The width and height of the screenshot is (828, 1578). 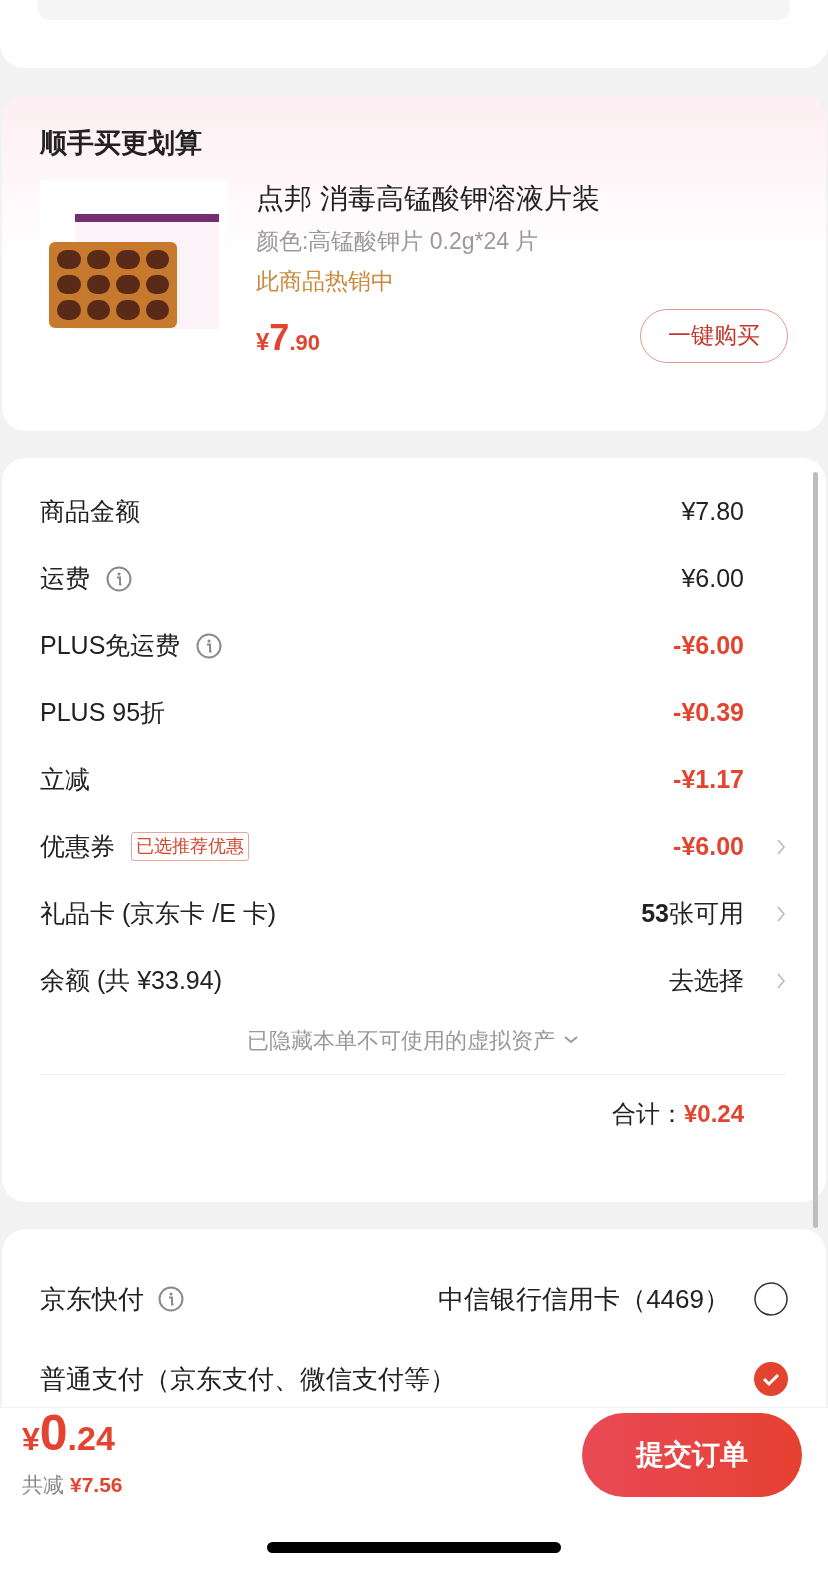 I want to click on summary-label: 余额 (共 ¥33.94), so click(x=131, y=980).